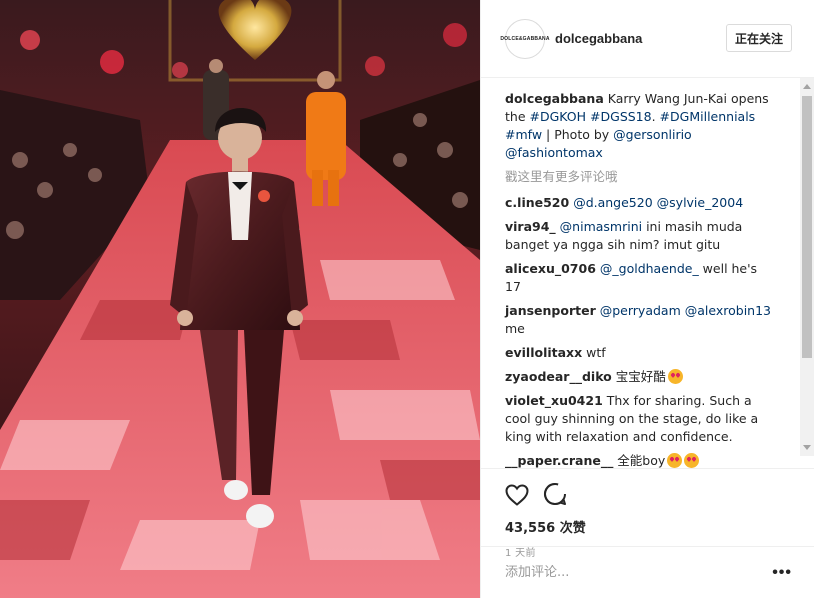 The width and height of the screenshot is (814, 598). What do you see at coordinates (554, 400) in the screenshot?
I see `comment-username: violet_xu0421` at bounding box center [554, 400].